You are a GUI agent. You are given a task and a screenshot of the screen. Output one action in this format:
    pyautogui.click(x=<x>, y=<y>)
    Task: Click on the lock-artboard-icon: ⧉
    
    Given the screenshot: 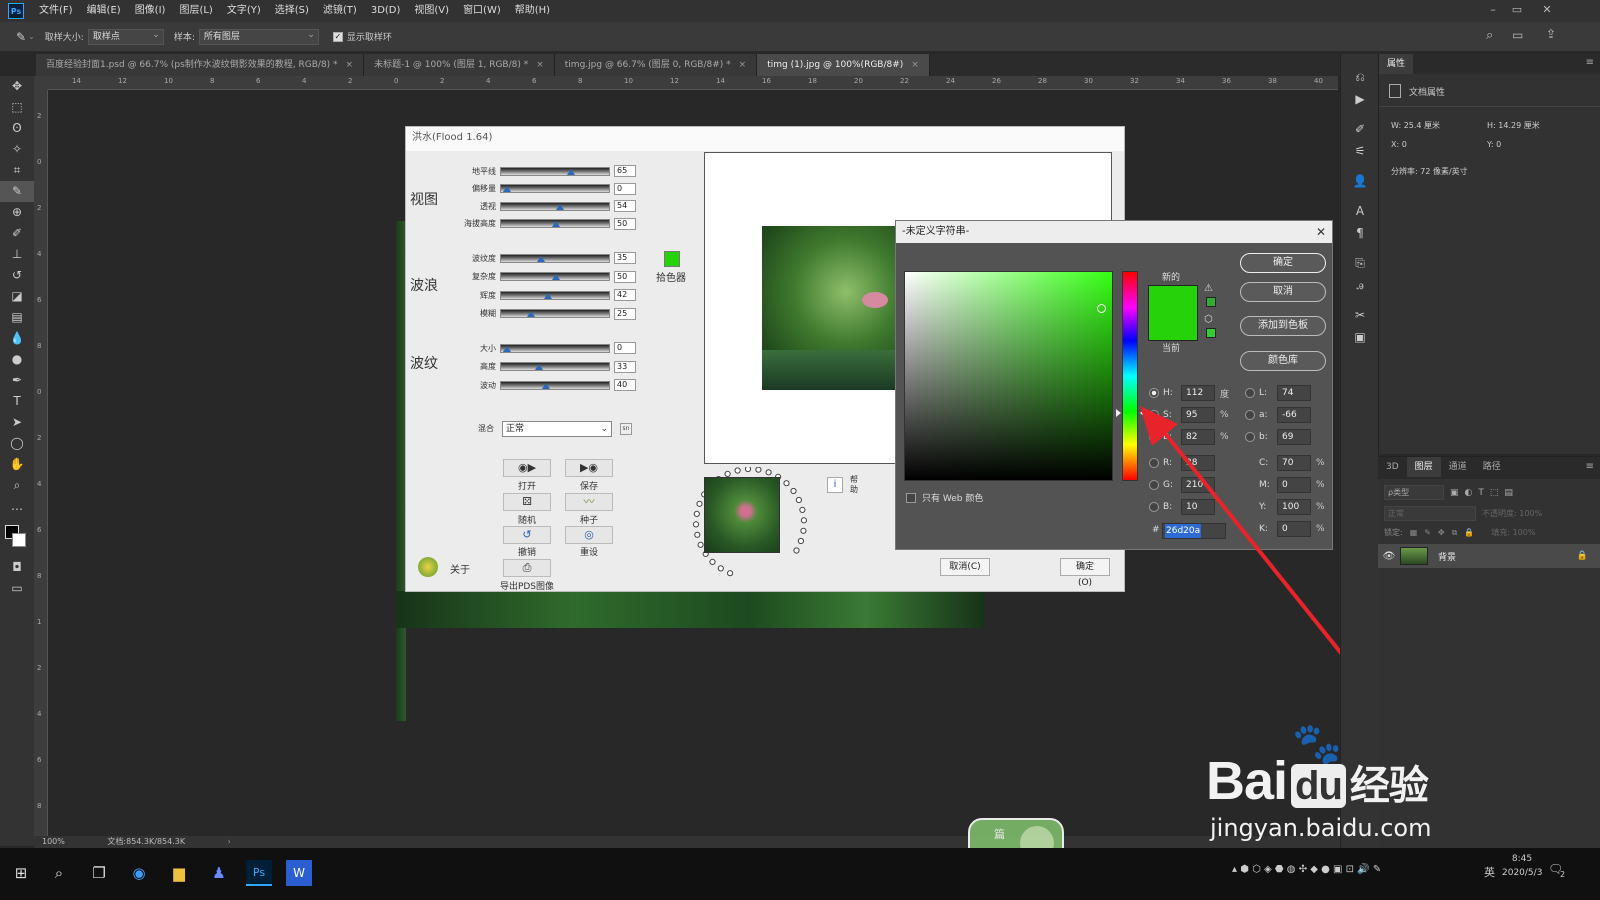 What is the action you would take?
    pyautogui.click(x=1455, y=533)
    